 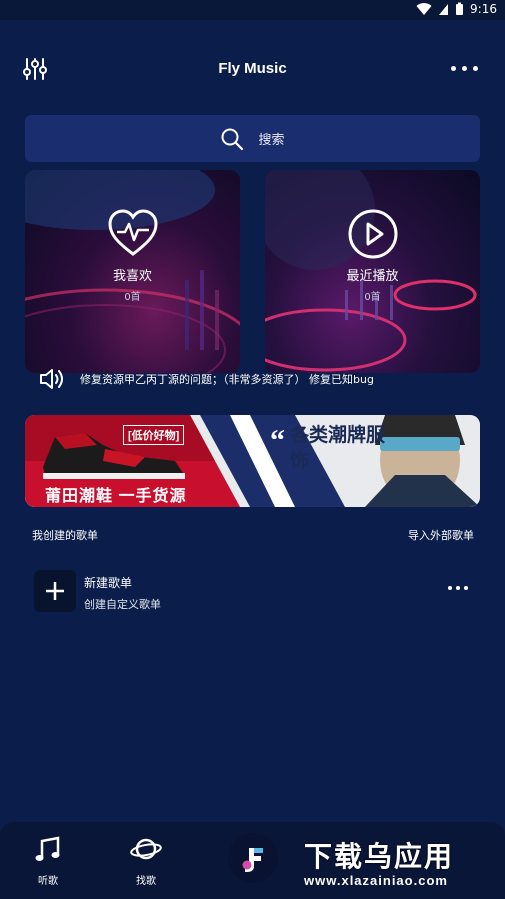 I want to click on favorites-label: 我喜欢, so click(x=132, y=276).